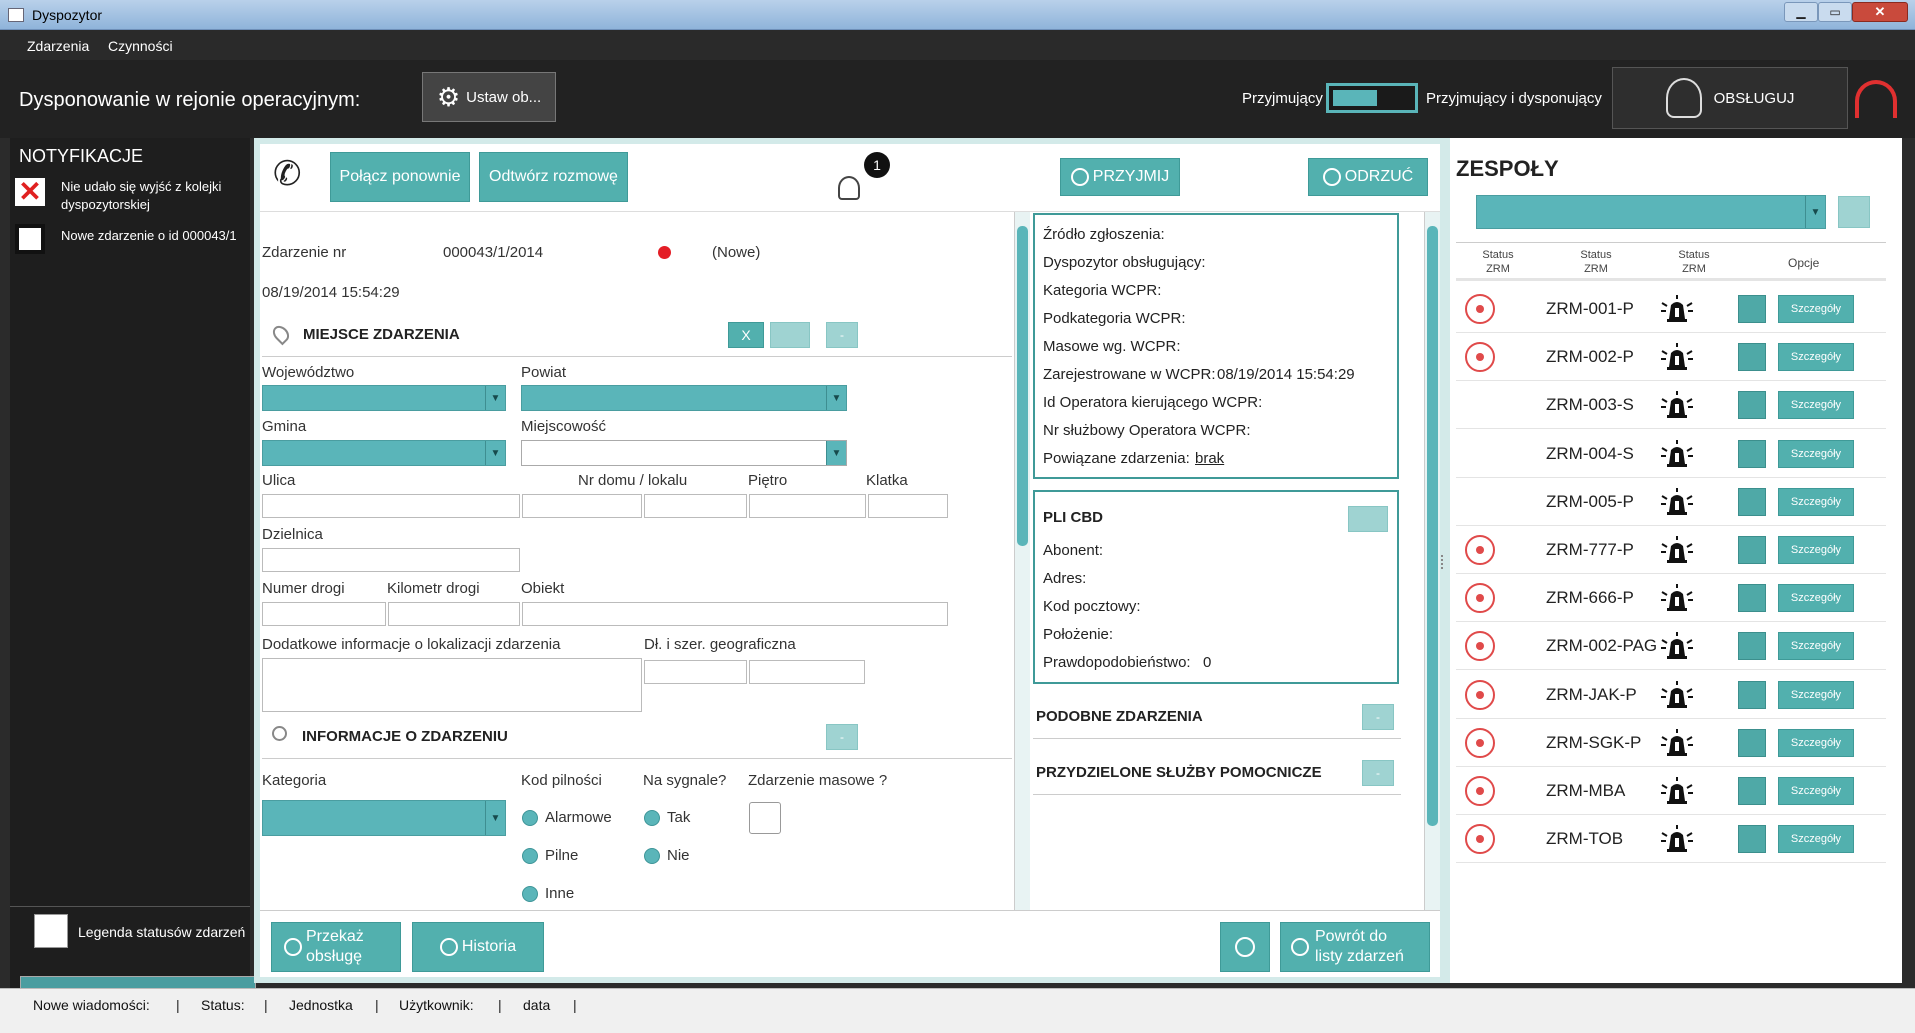 The height and width of the screenshot is (1033, 1915). Describe the element at coordinates (807, 506) in the screenshot. I see `floor-input` at that location.